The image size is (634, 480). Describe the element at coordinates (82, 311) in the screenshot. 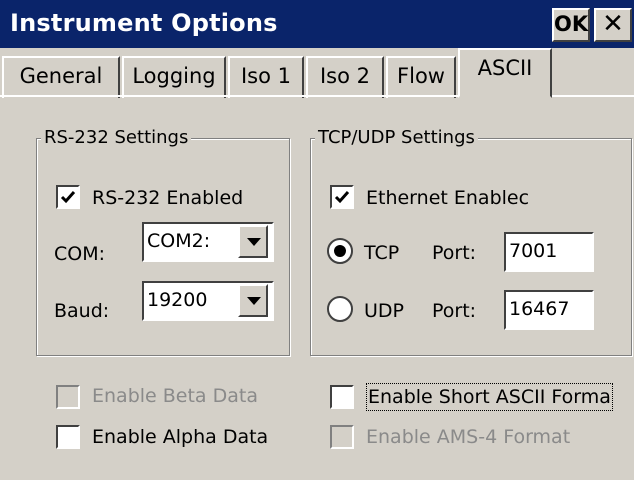

I see `baud-label: Baud:` at that location.